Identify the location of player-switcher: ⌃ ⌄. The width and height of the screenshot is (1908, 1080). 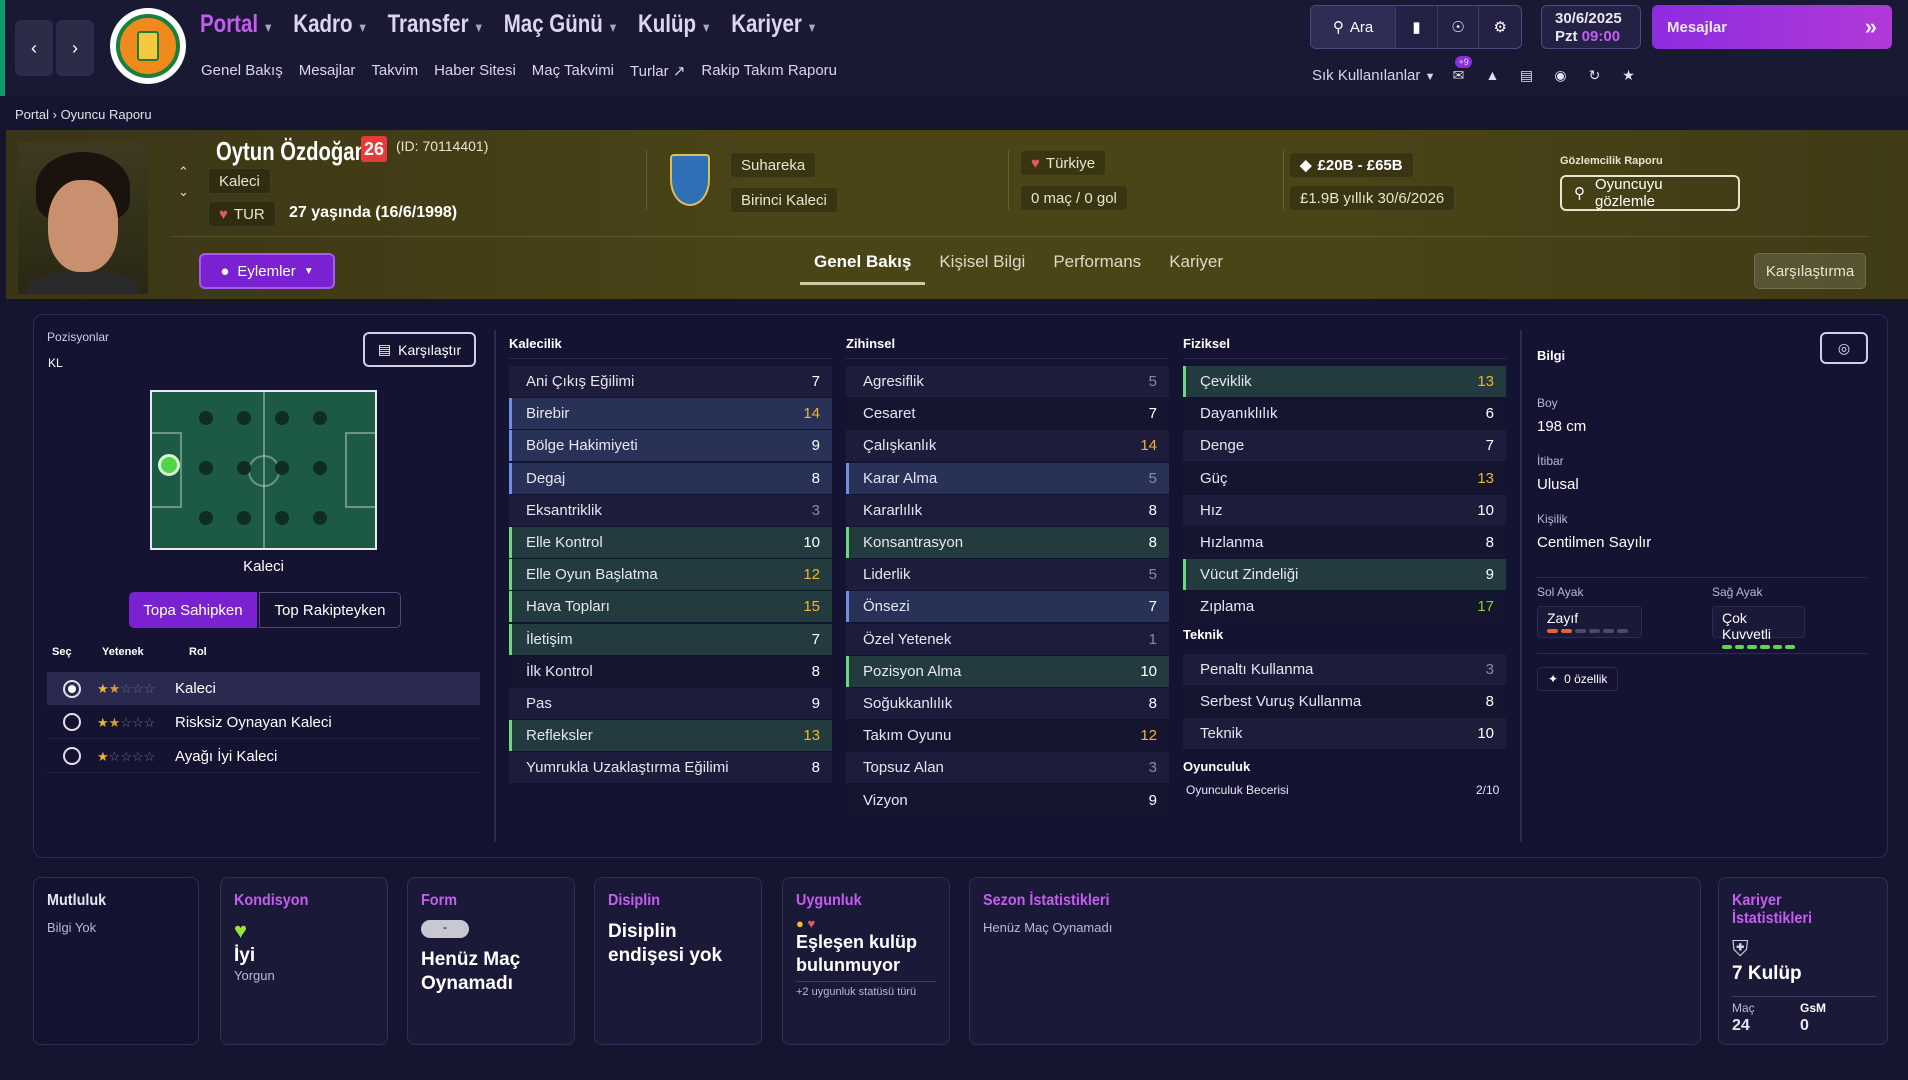
(183, 182).